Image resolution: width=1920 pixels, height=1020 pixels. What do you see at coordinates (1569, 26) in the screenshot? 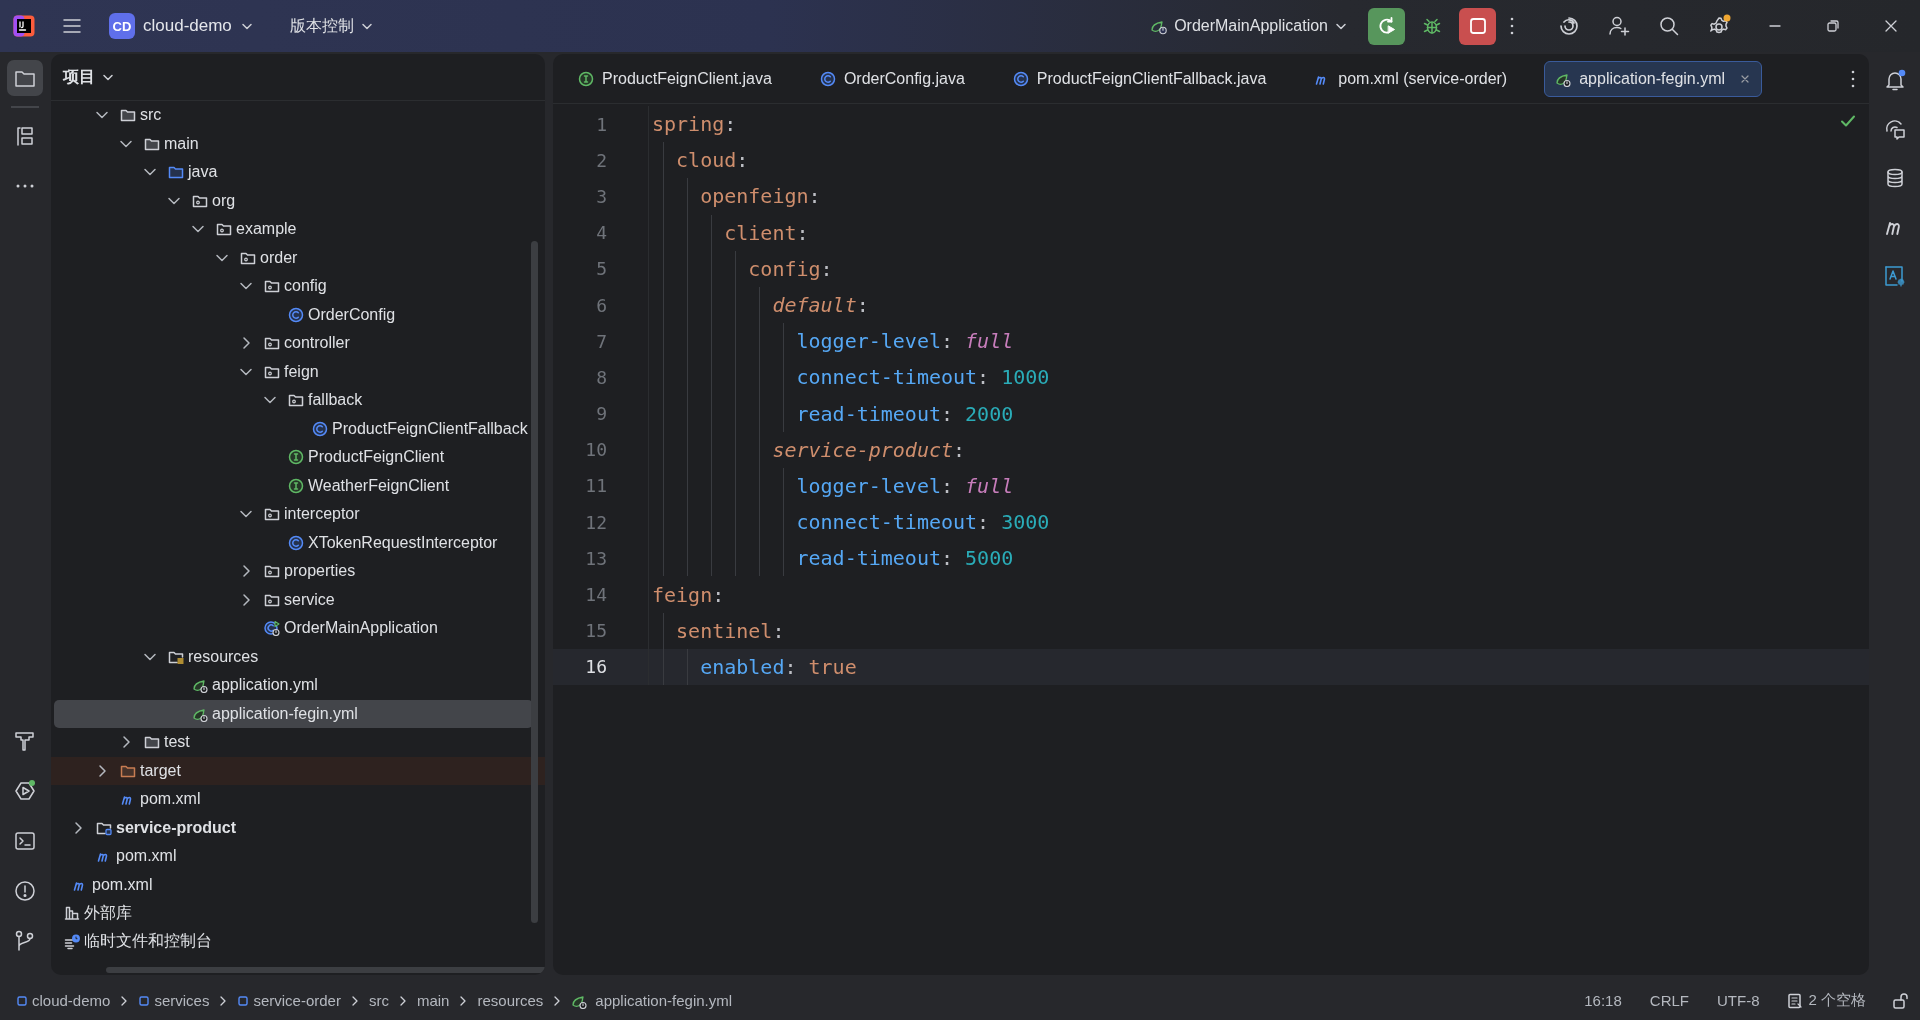
I see `ai-assistant-icon` at bounding box center [1569, 26].